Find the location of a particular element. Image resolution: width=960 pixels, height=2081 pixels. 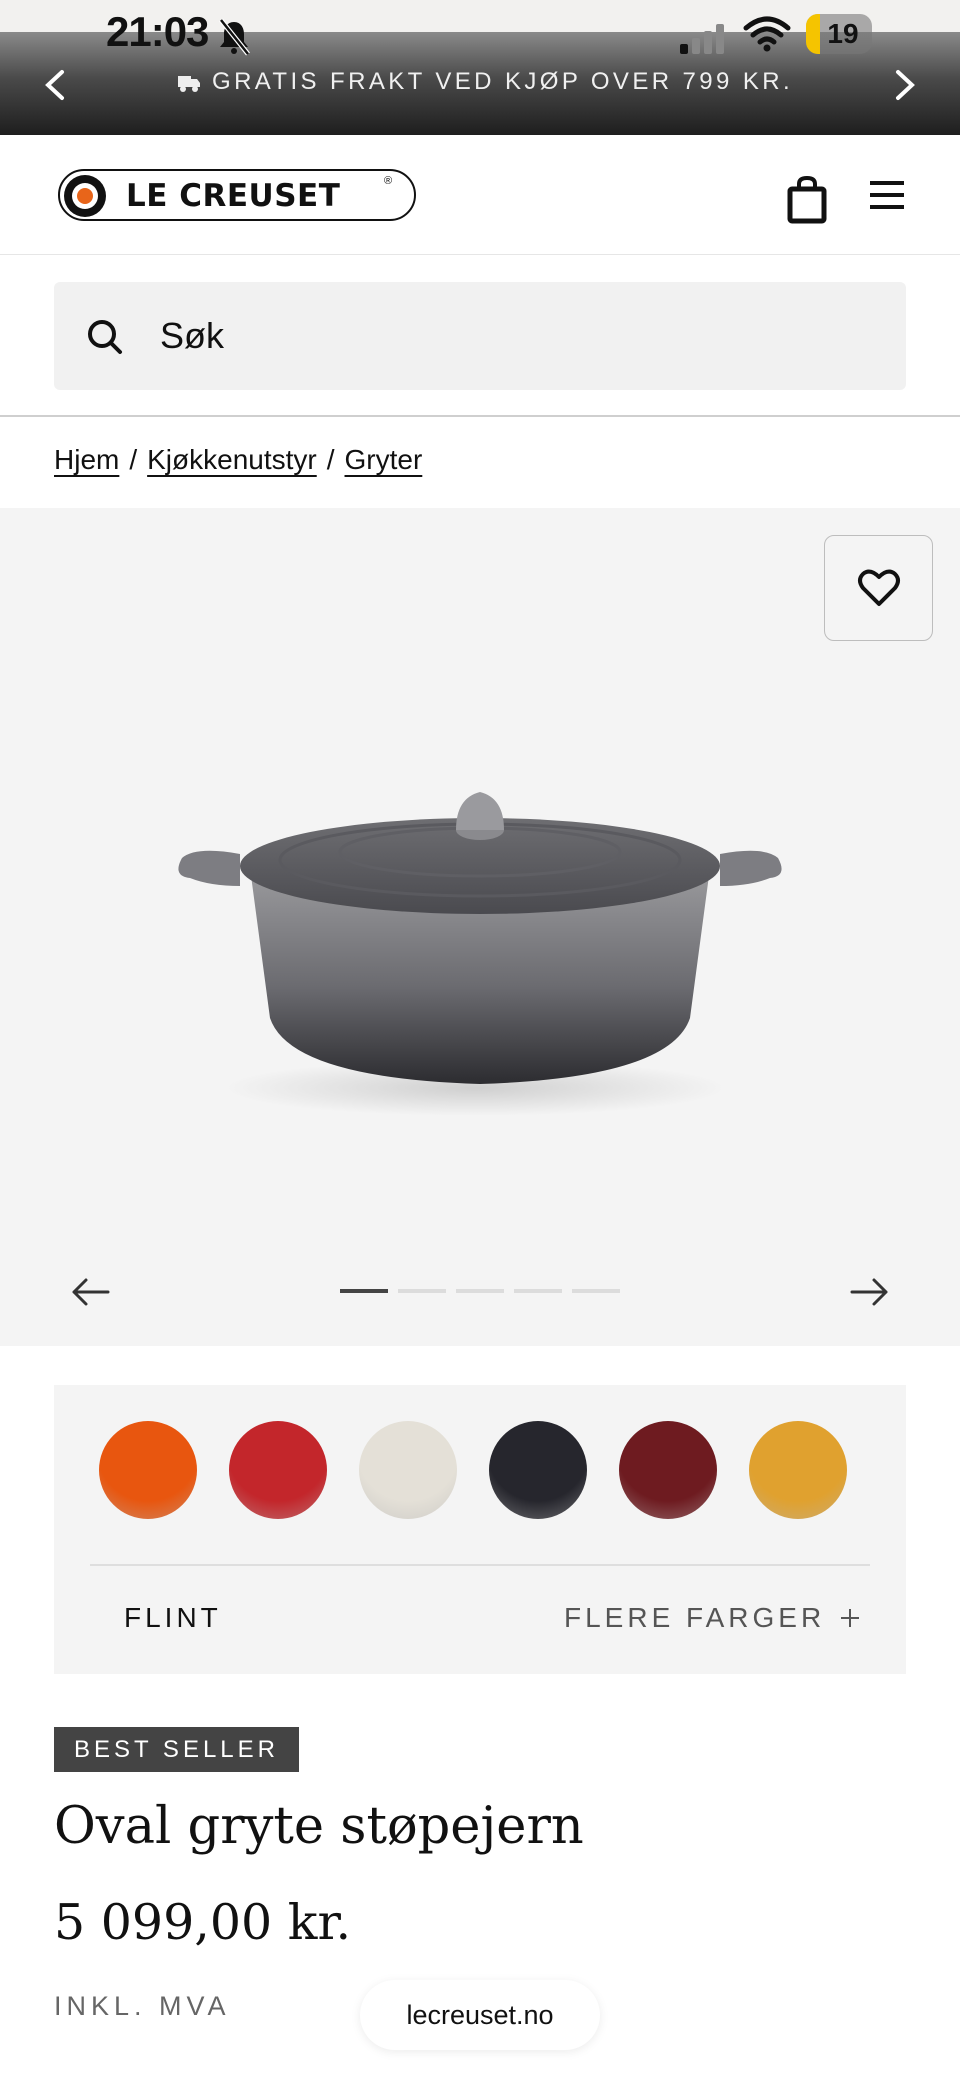

best-seller-badge: BEST SELLER is located at coordinates (176, 1749).